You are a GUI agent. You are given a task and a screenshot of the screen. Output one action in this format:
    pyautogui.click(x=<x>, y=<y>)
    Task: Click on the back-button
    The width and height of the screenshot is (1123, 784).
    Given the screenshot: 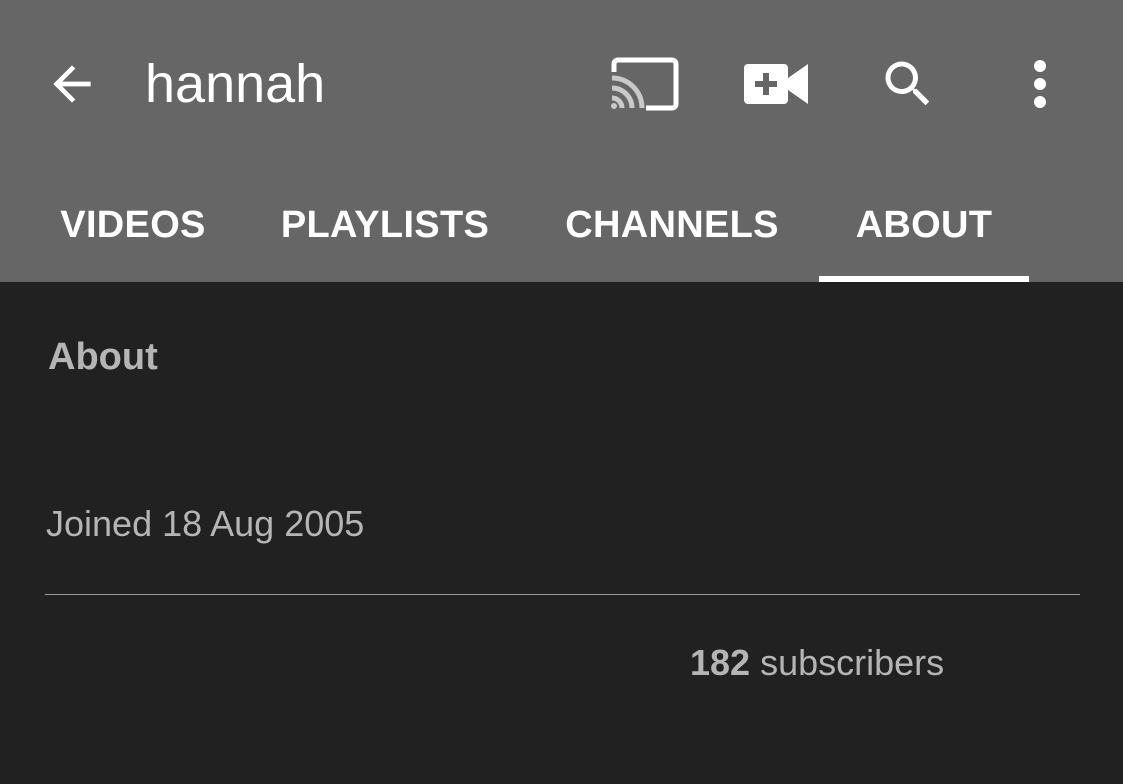 What is the action you would take?
    pyautogui.click(x=72, y=84)
    